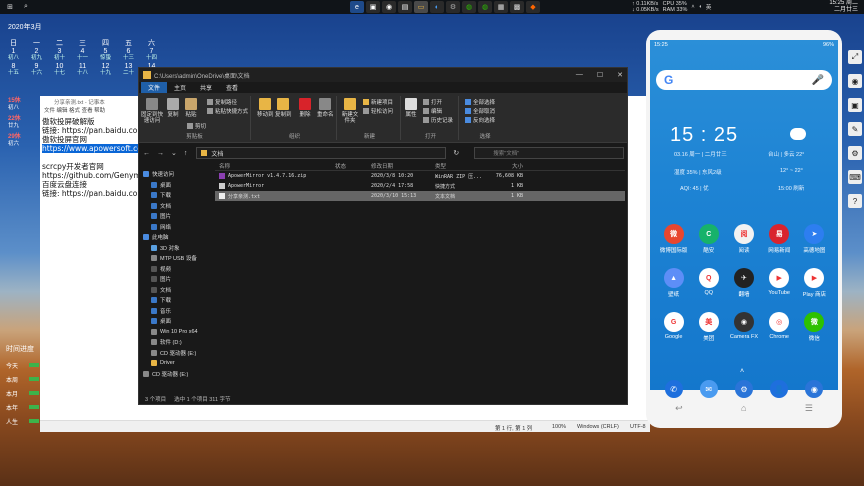 The image size is (864, 486). Describe the element at coordinates (105, 70) in the screenshot. I see `calendar-day: 12 十九` at that location.